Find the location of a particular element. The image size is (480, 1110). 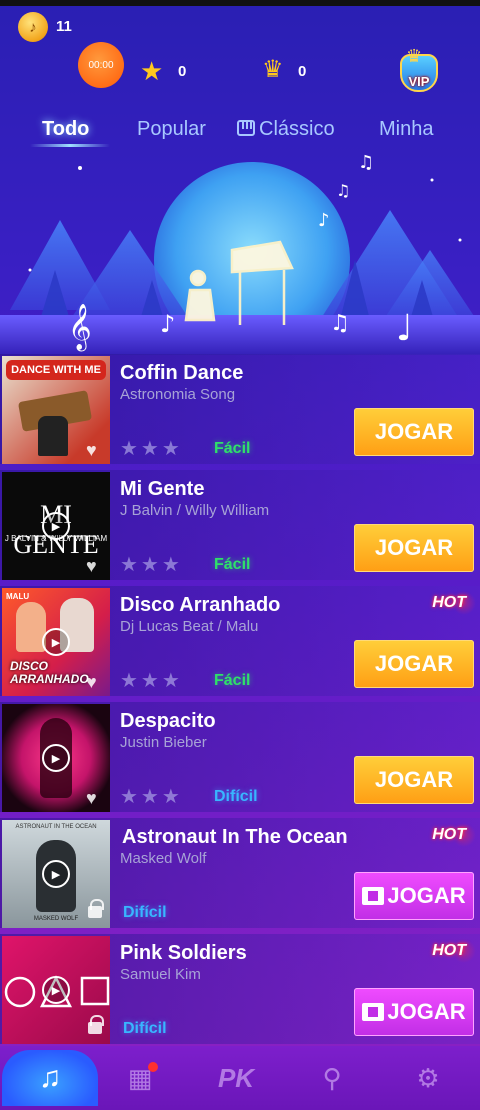

song-title: Mi Gente is located at coordinates (162, 489).